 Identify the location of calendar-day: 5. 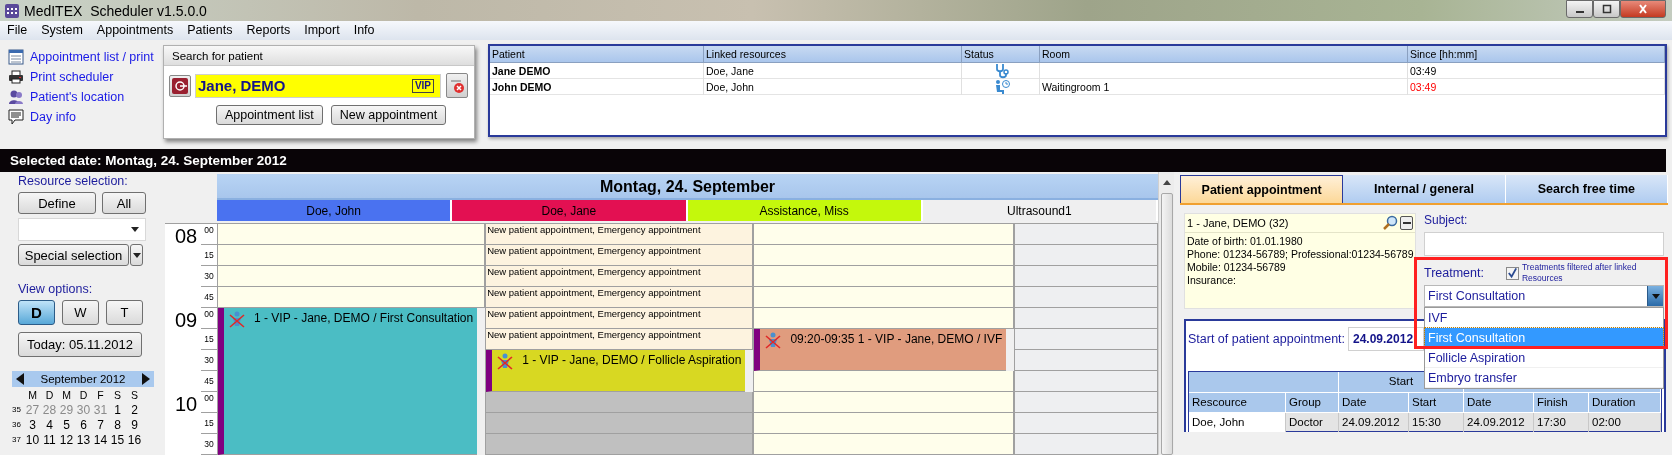
(66, 424).